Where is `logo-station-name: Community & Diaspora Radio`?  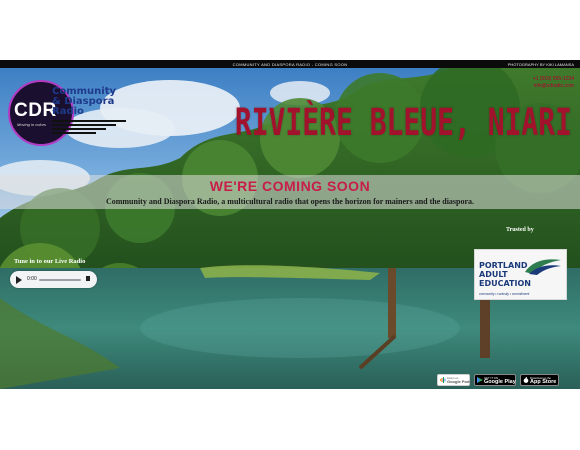 logo-station-name: Community & Diaspora Radio is located at coordinates (92, 102).